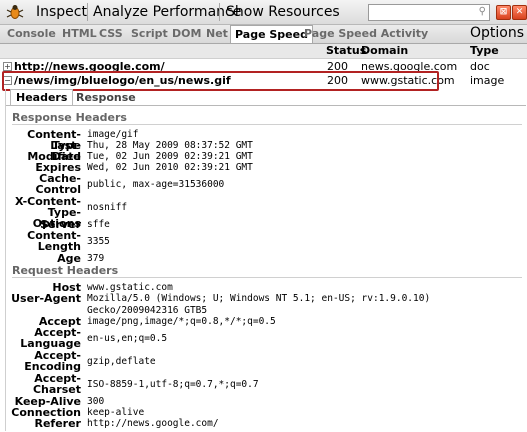 This screenshot has height=432, width=527. Describe the element at coordinates (519, 12) in the screenshot. I see `close-button: ✕` at that location.